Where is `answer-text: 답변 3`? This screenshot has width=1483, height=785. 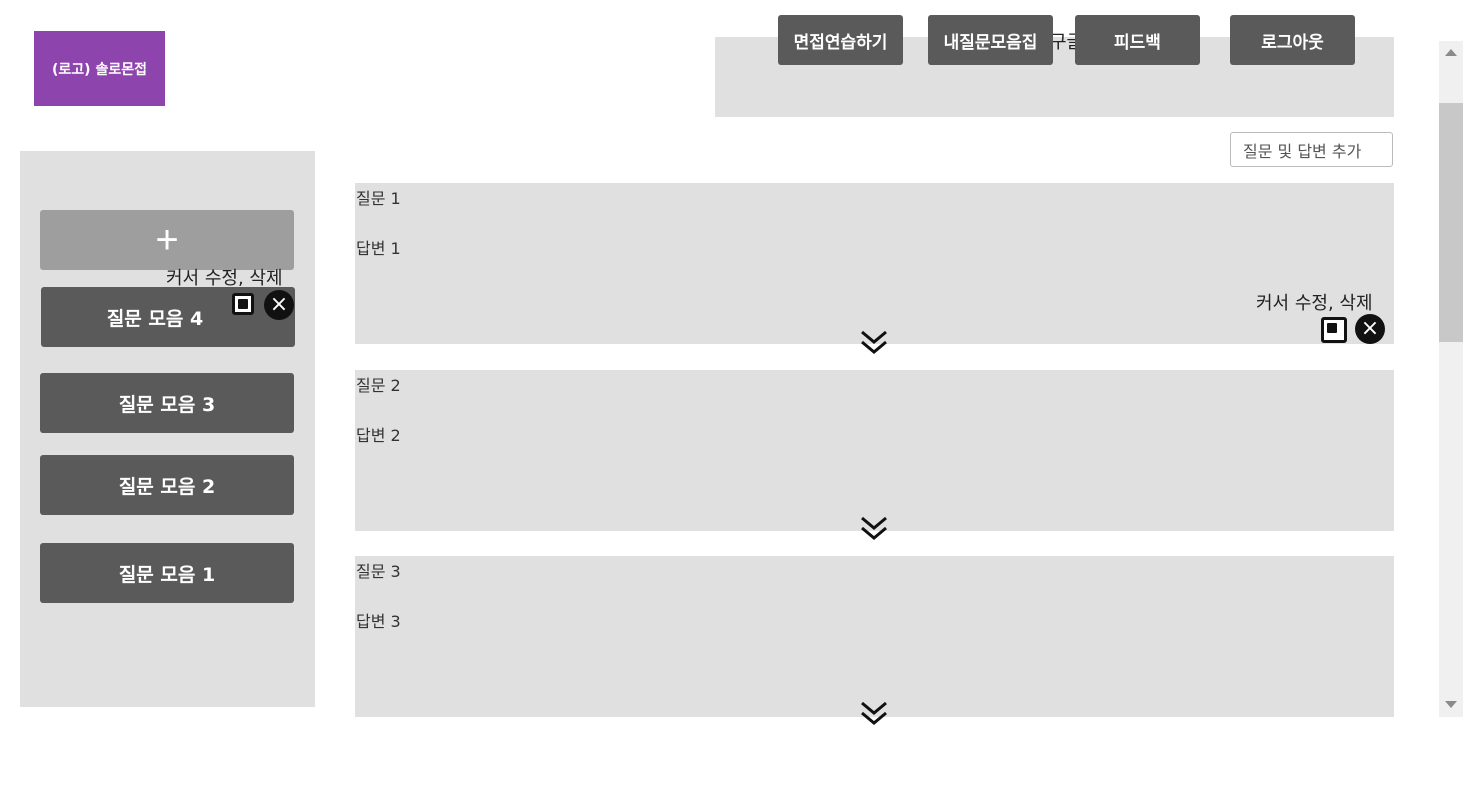 answer-text: 답변 3 is located at coordinates (378, 621).